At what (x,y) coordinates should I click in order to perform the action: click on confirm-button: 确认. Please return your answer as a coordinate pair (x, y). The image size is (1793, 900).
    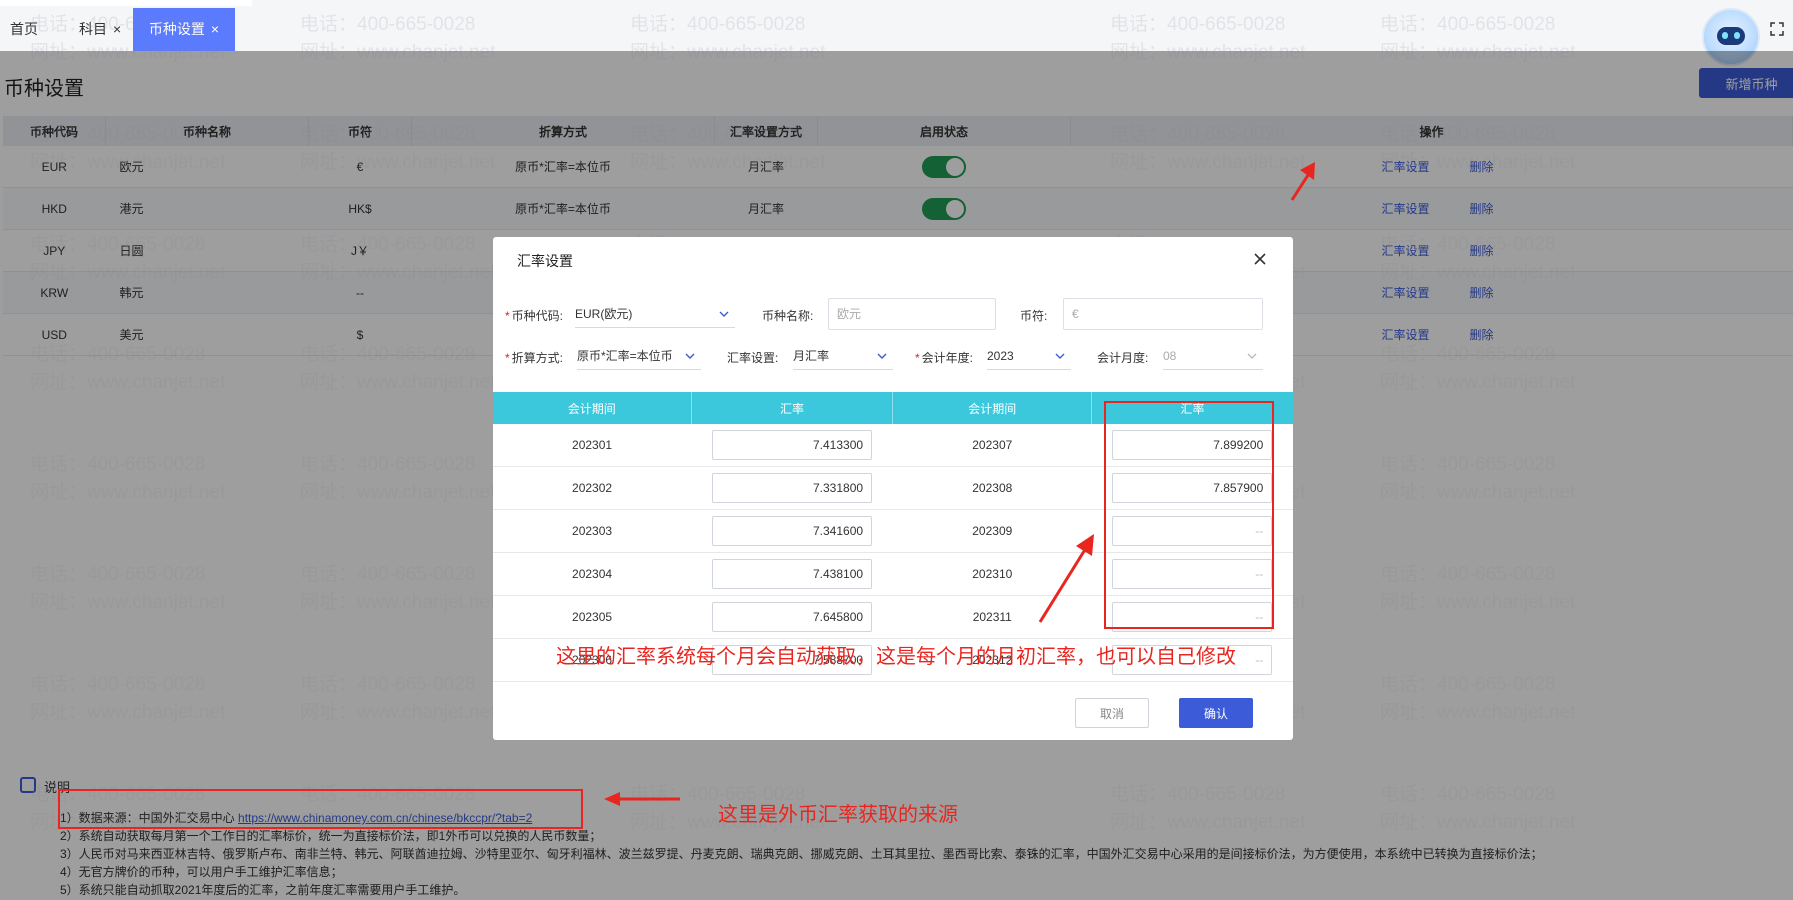
    Looking at the image, I should click on (1216, 713).